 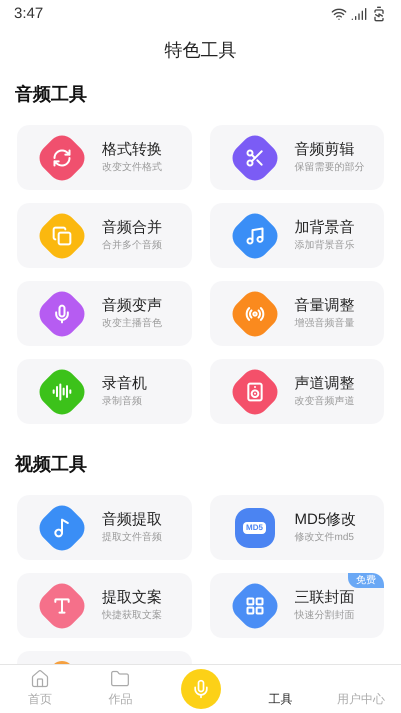 I want to click on tool-title: 录音机, so click(x=124, y=384).